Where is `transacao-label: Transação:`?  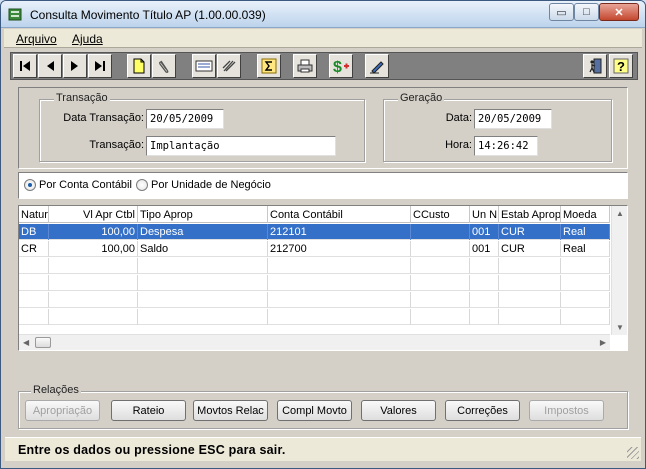 transacao-label: Transação: is located at coordinates (116, 145).